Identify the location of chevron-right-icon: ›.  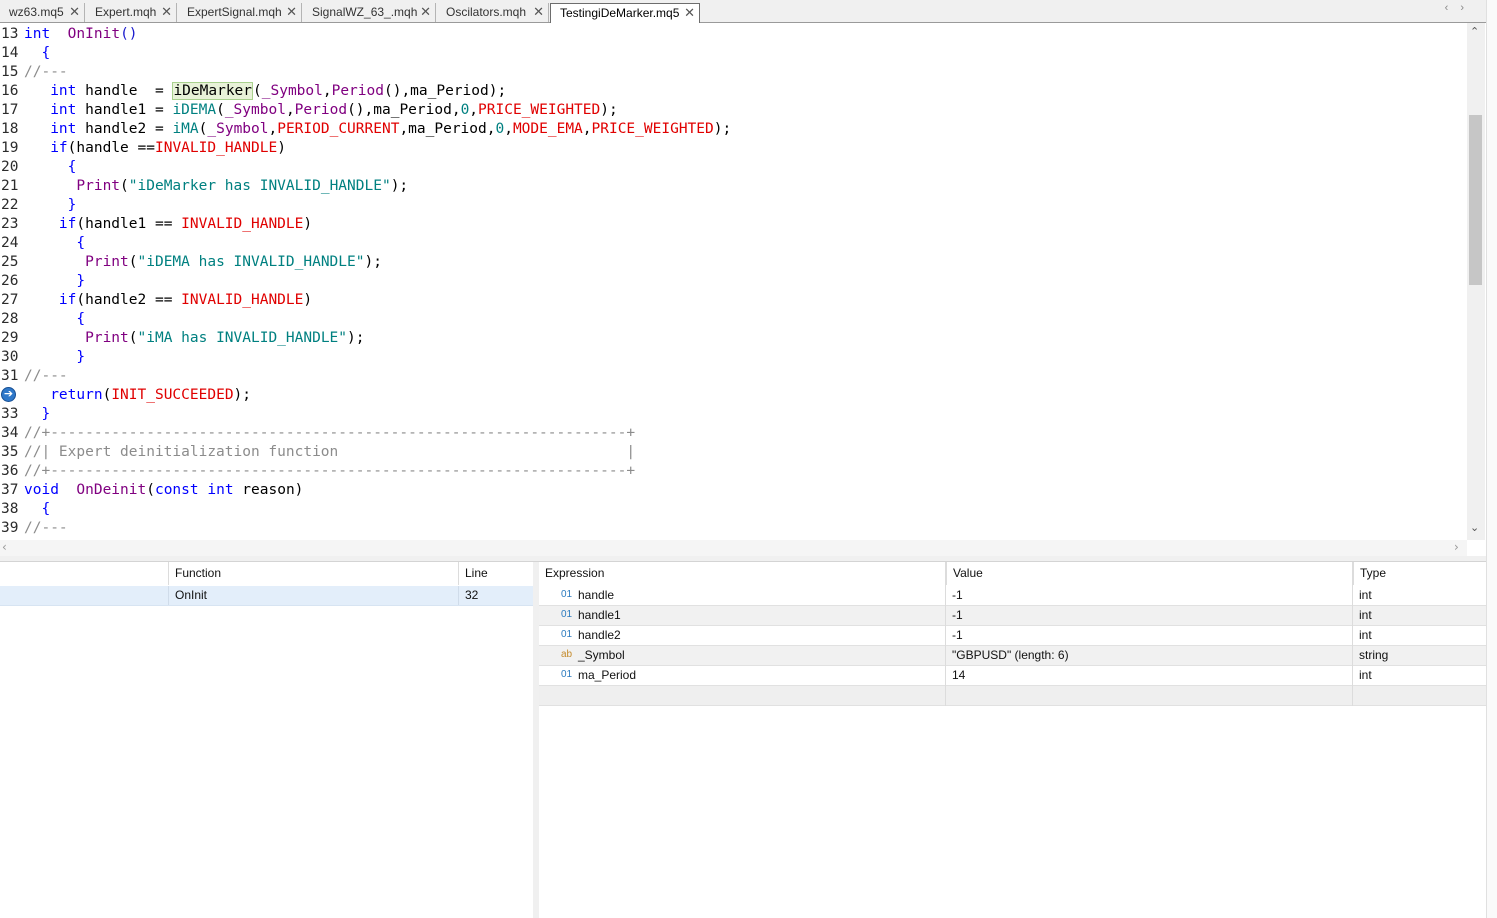
(1468, 8).